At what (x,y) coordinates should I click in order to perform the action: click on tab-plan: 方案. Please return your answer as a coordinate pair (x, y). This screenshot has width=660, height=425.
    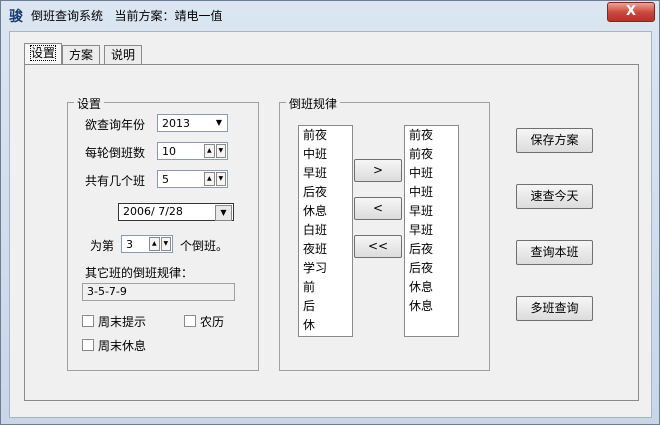
    Looking at the image, I should click on (81, 54).